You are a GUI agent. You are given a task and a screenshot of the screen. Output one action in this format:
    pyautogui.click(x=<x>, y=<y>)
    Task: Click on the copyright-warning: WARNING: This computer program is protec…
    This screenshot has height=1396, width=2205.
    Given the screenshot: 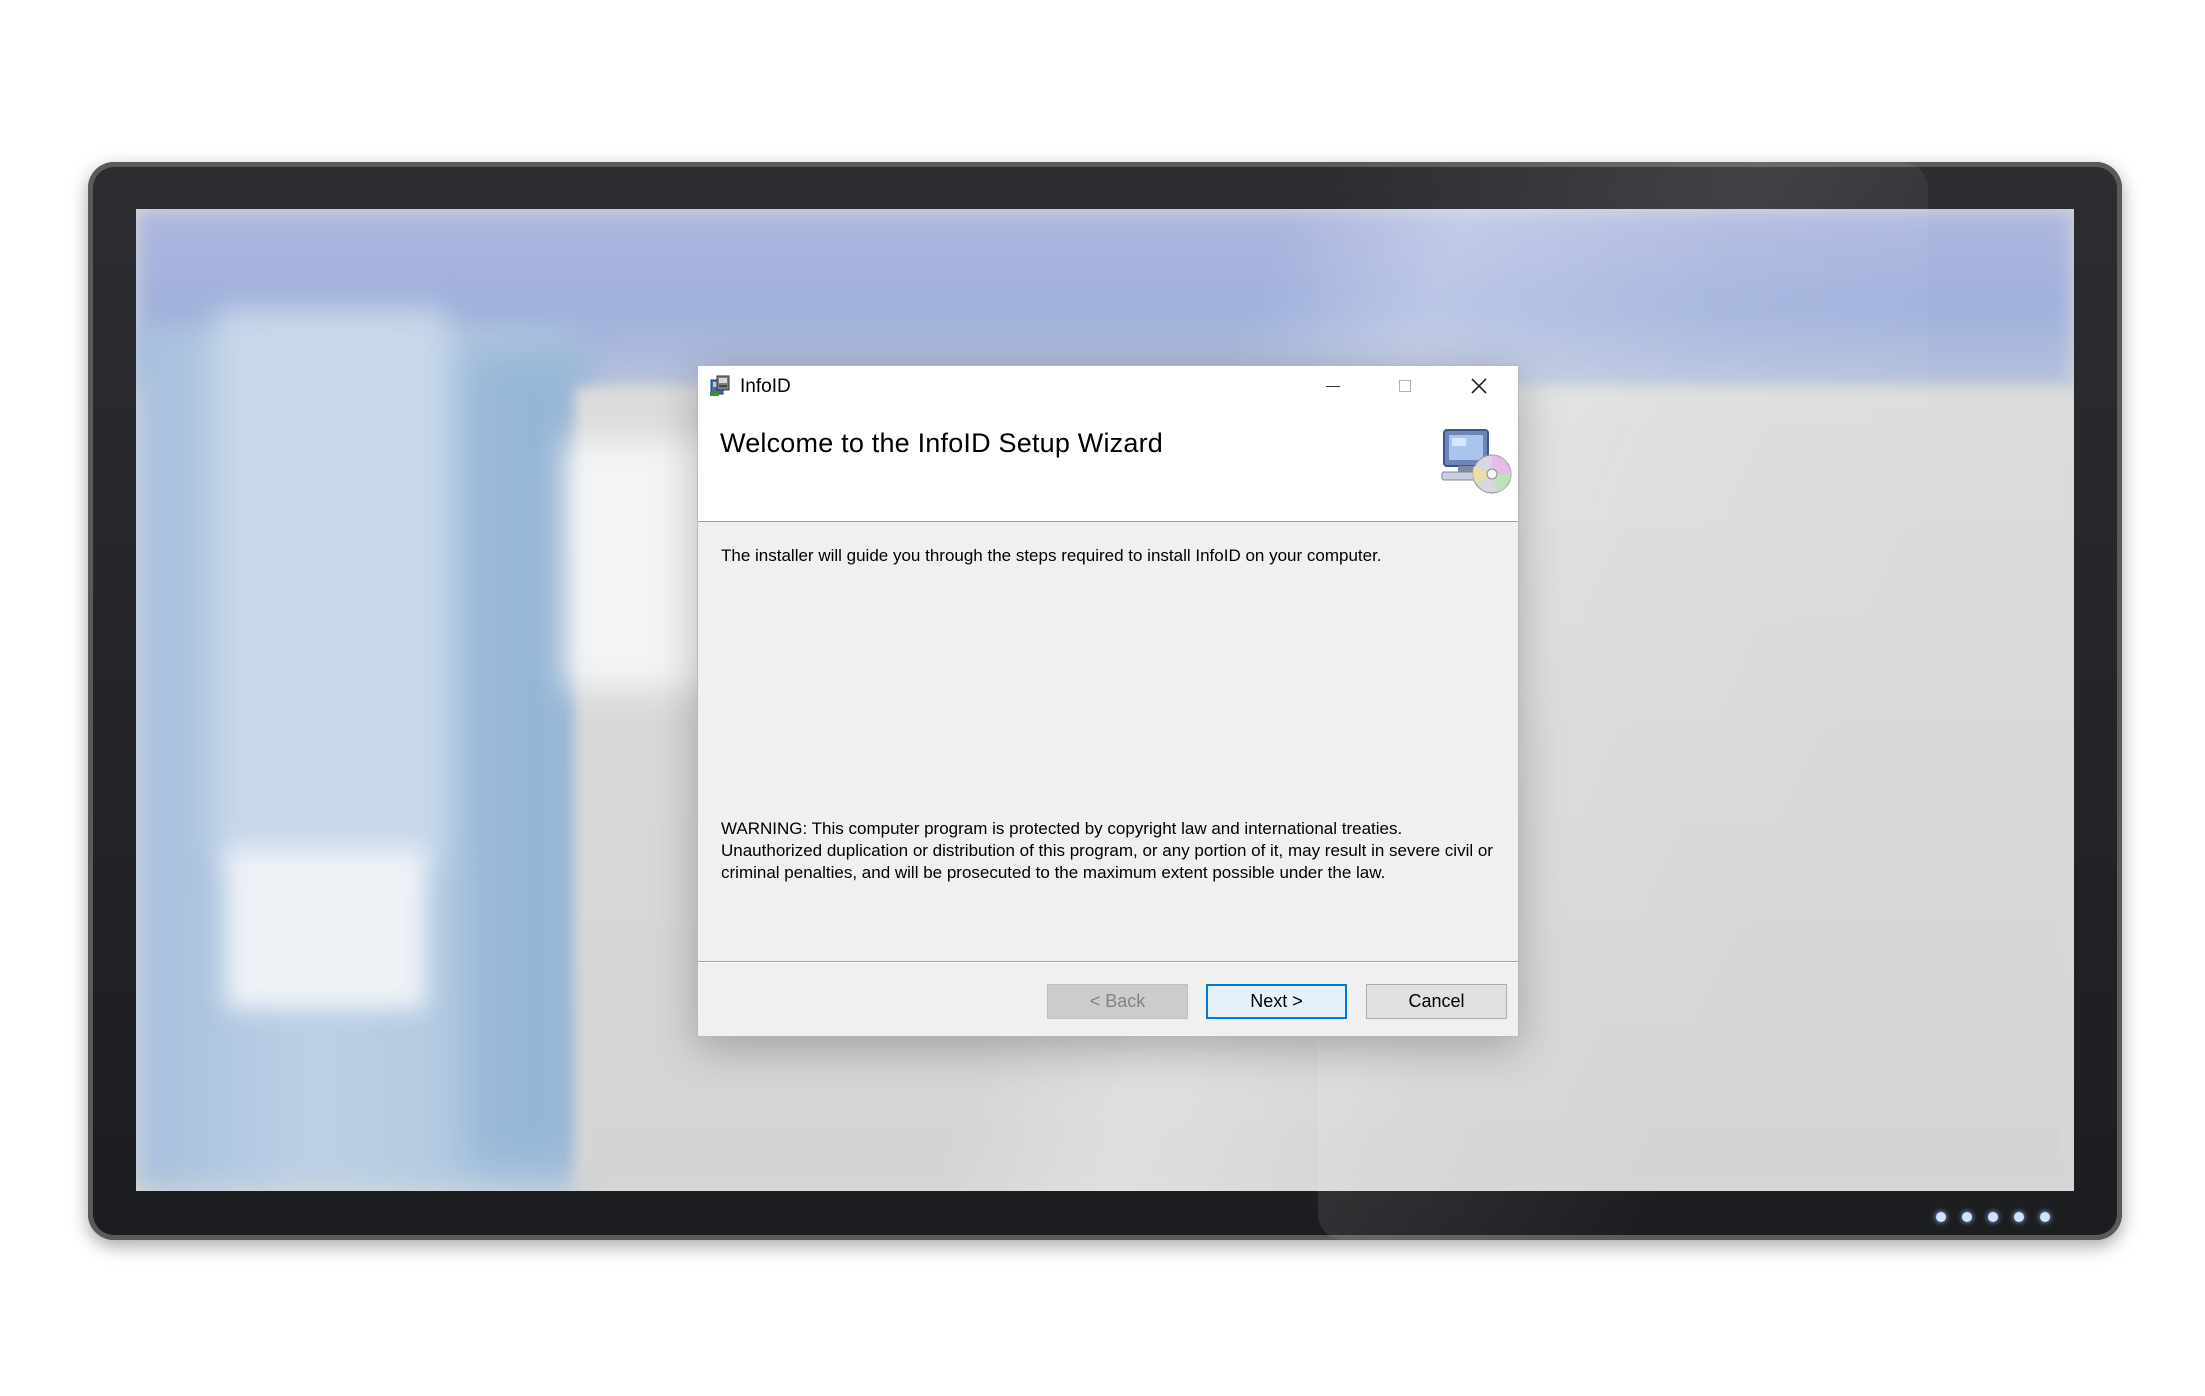 What is the action you would take?
    pyautogui.click(x=1107, y=850)
    